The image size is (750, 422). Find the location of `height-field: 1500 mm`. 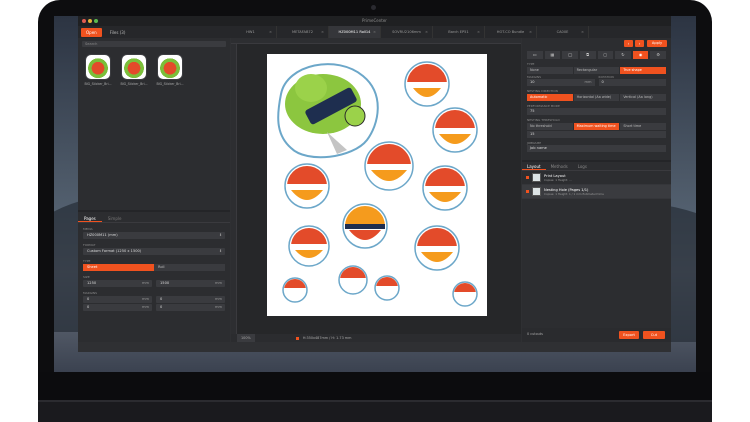

height-field: 1500 mm is located at coordinates (190, 283).